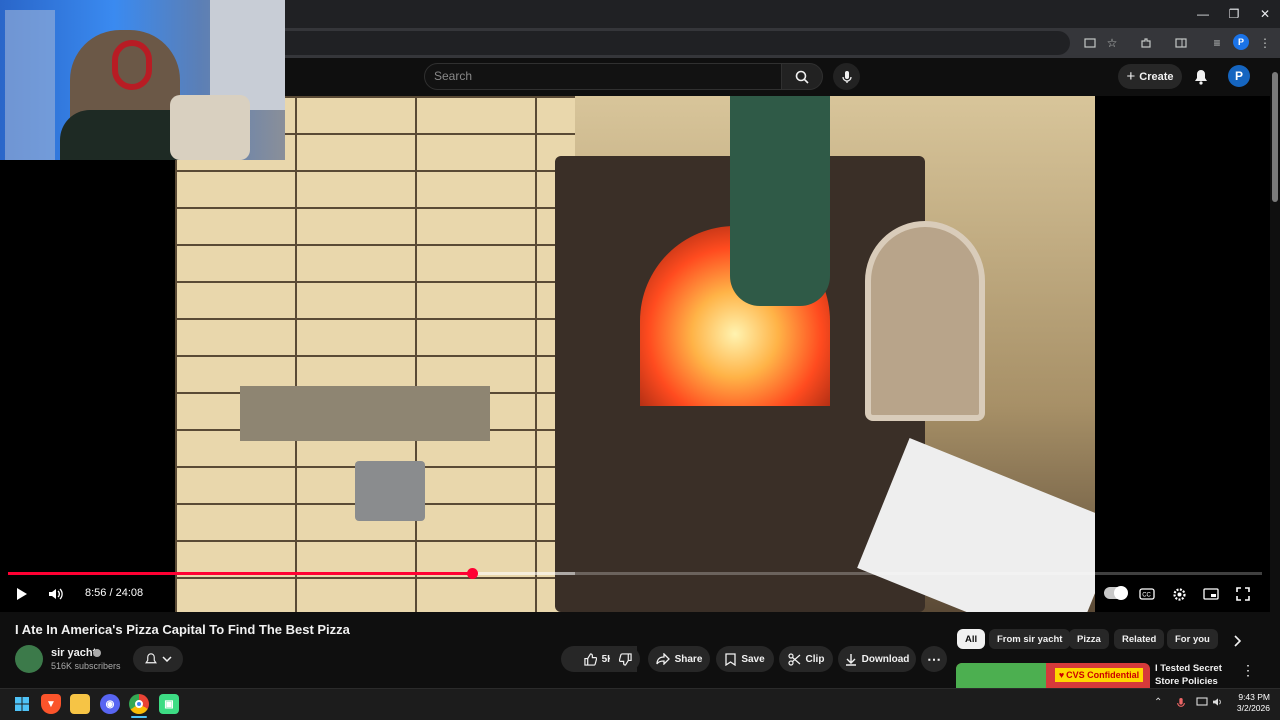 The height and width of the screenshot is (720, 1280). I want to click on save-button: Save, so click(745, 659).